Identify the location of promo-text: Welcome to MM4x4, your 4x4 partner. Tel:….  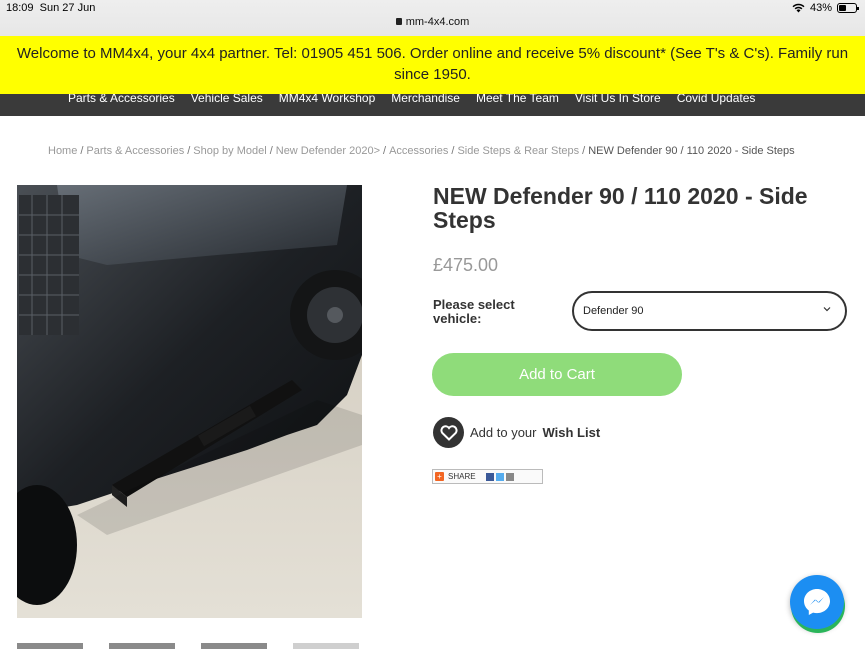
(432, 64).